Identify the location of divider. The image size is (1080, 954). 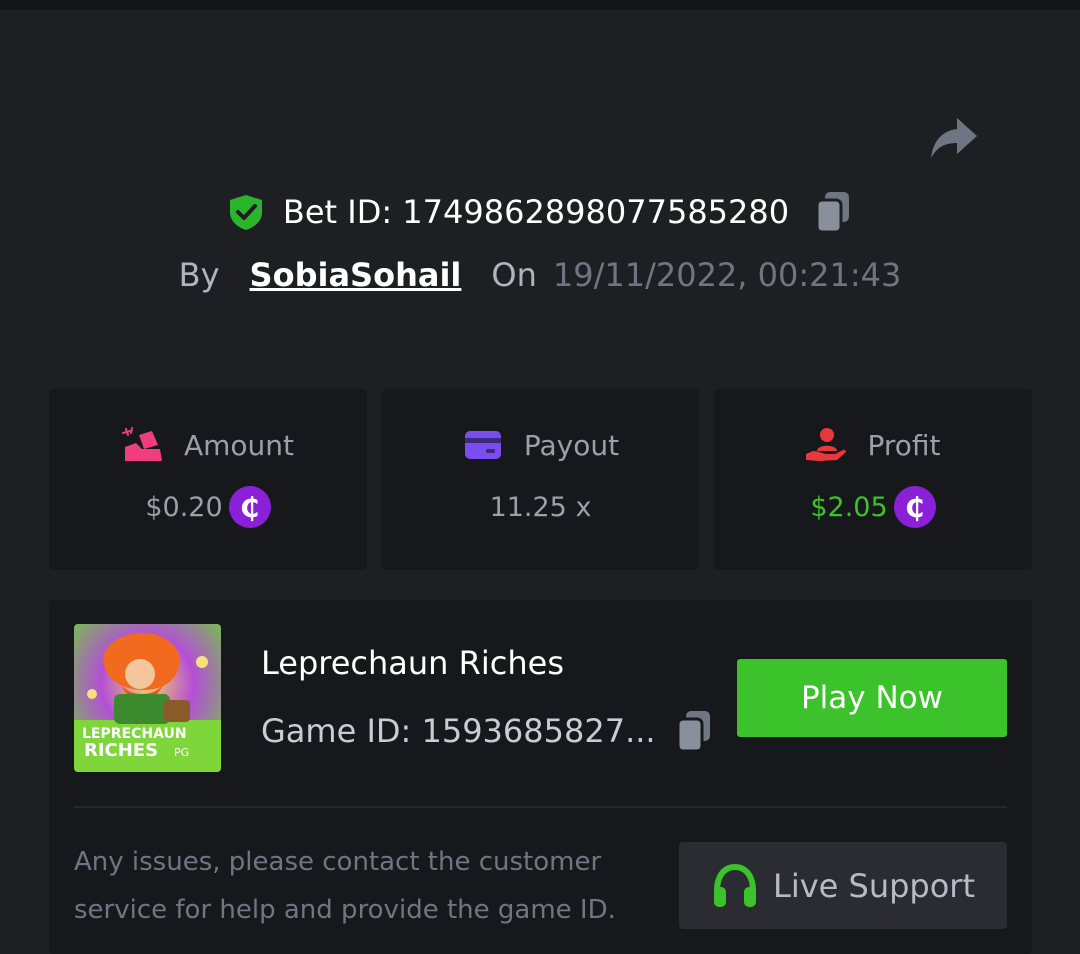
(540, 807).